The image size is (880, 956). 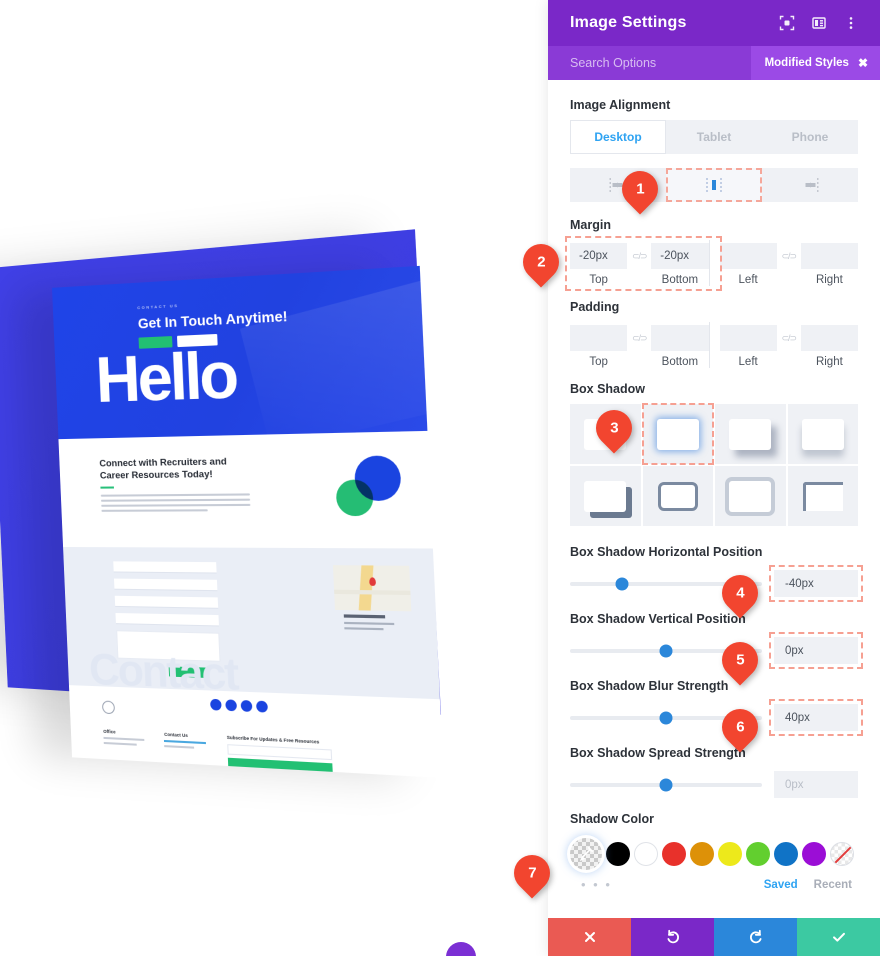 I want to click on panel-title: Image Settings, so click(x=628, y=22).